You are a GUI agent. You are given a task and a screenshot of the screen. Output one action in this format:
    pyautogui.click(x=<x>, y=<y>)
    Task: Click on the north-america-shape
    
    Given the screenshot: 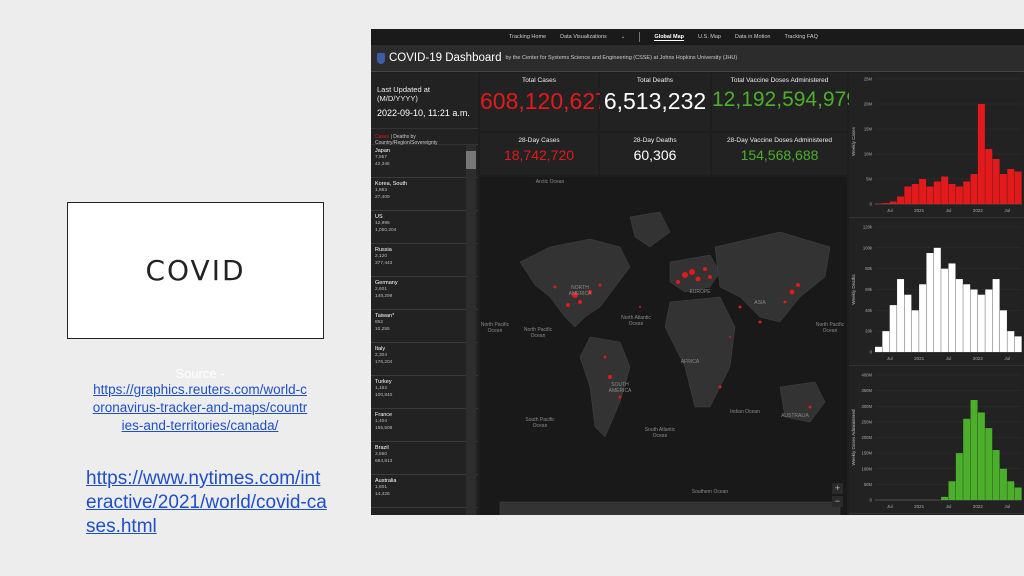 What is the action you would take?
    pyautogui.click(x=575, y=283)
    